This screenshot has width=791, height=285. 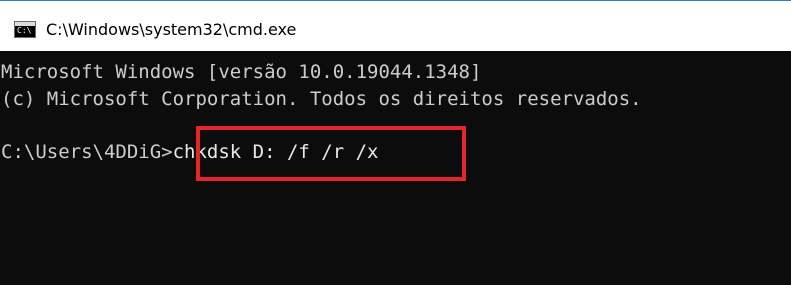 What do you see at coordinates (87, 152) in the screenshot?
I see `console-prompt: C:\Users\4DDiG>` at bounding box center [87, 152].